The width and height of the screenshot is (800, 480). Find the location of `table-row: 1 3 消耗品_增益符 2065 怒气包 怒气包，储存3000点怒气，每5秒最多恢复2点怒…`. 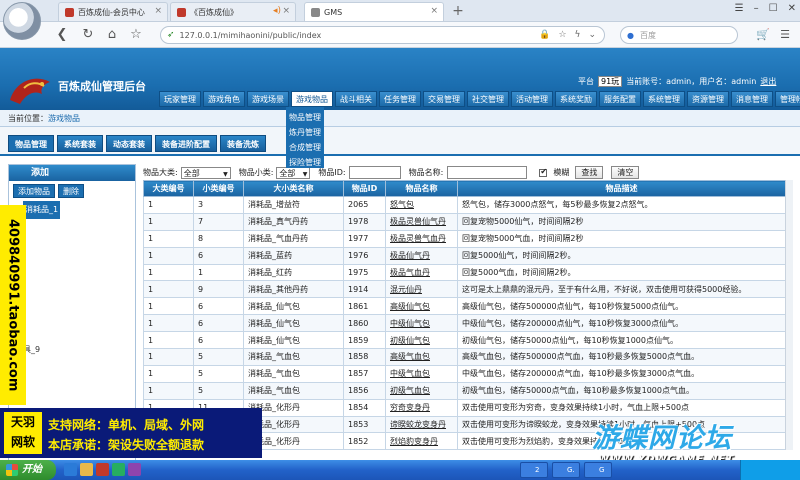

table-row: 1 3 消耗品_增益符 2065 怒气包 怒气包，储存3000点怒气，每5秒最多恢复2点怒… is located at coordinates (464, 205).